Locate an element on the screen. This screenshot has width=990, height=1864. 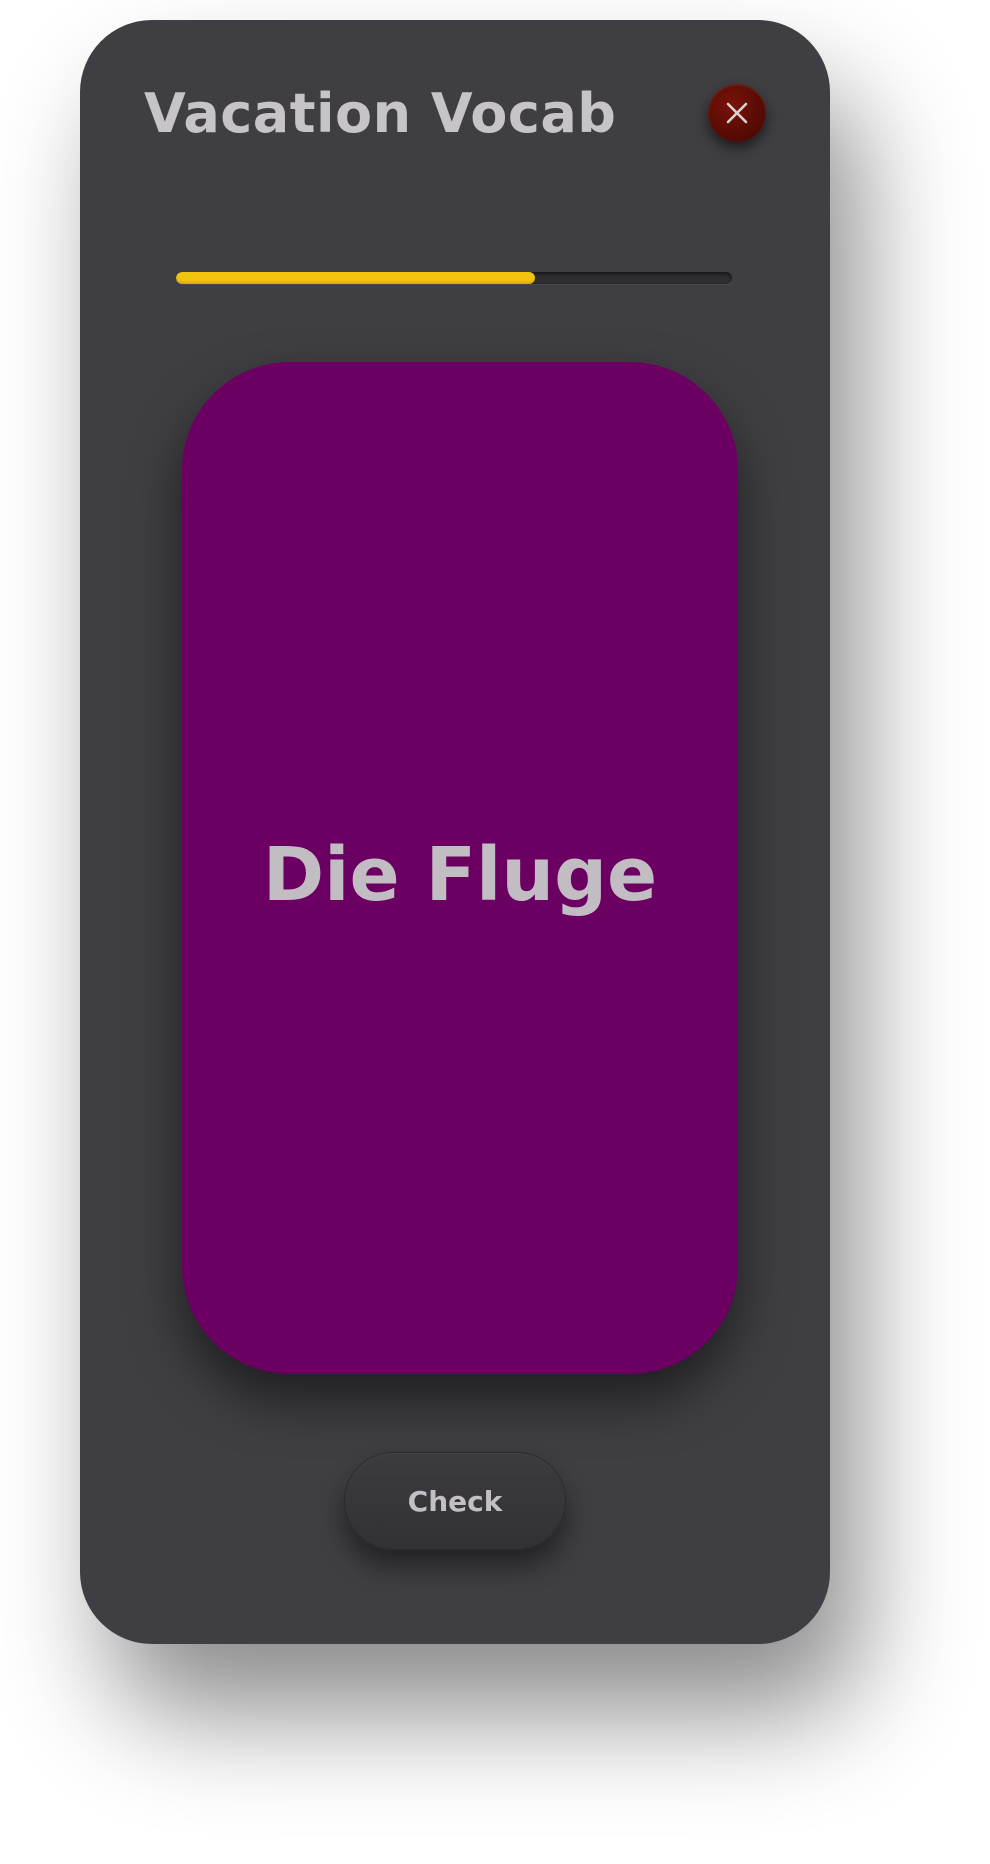
flashcard-word: Die Fluge is located at coordinates (460, 875).